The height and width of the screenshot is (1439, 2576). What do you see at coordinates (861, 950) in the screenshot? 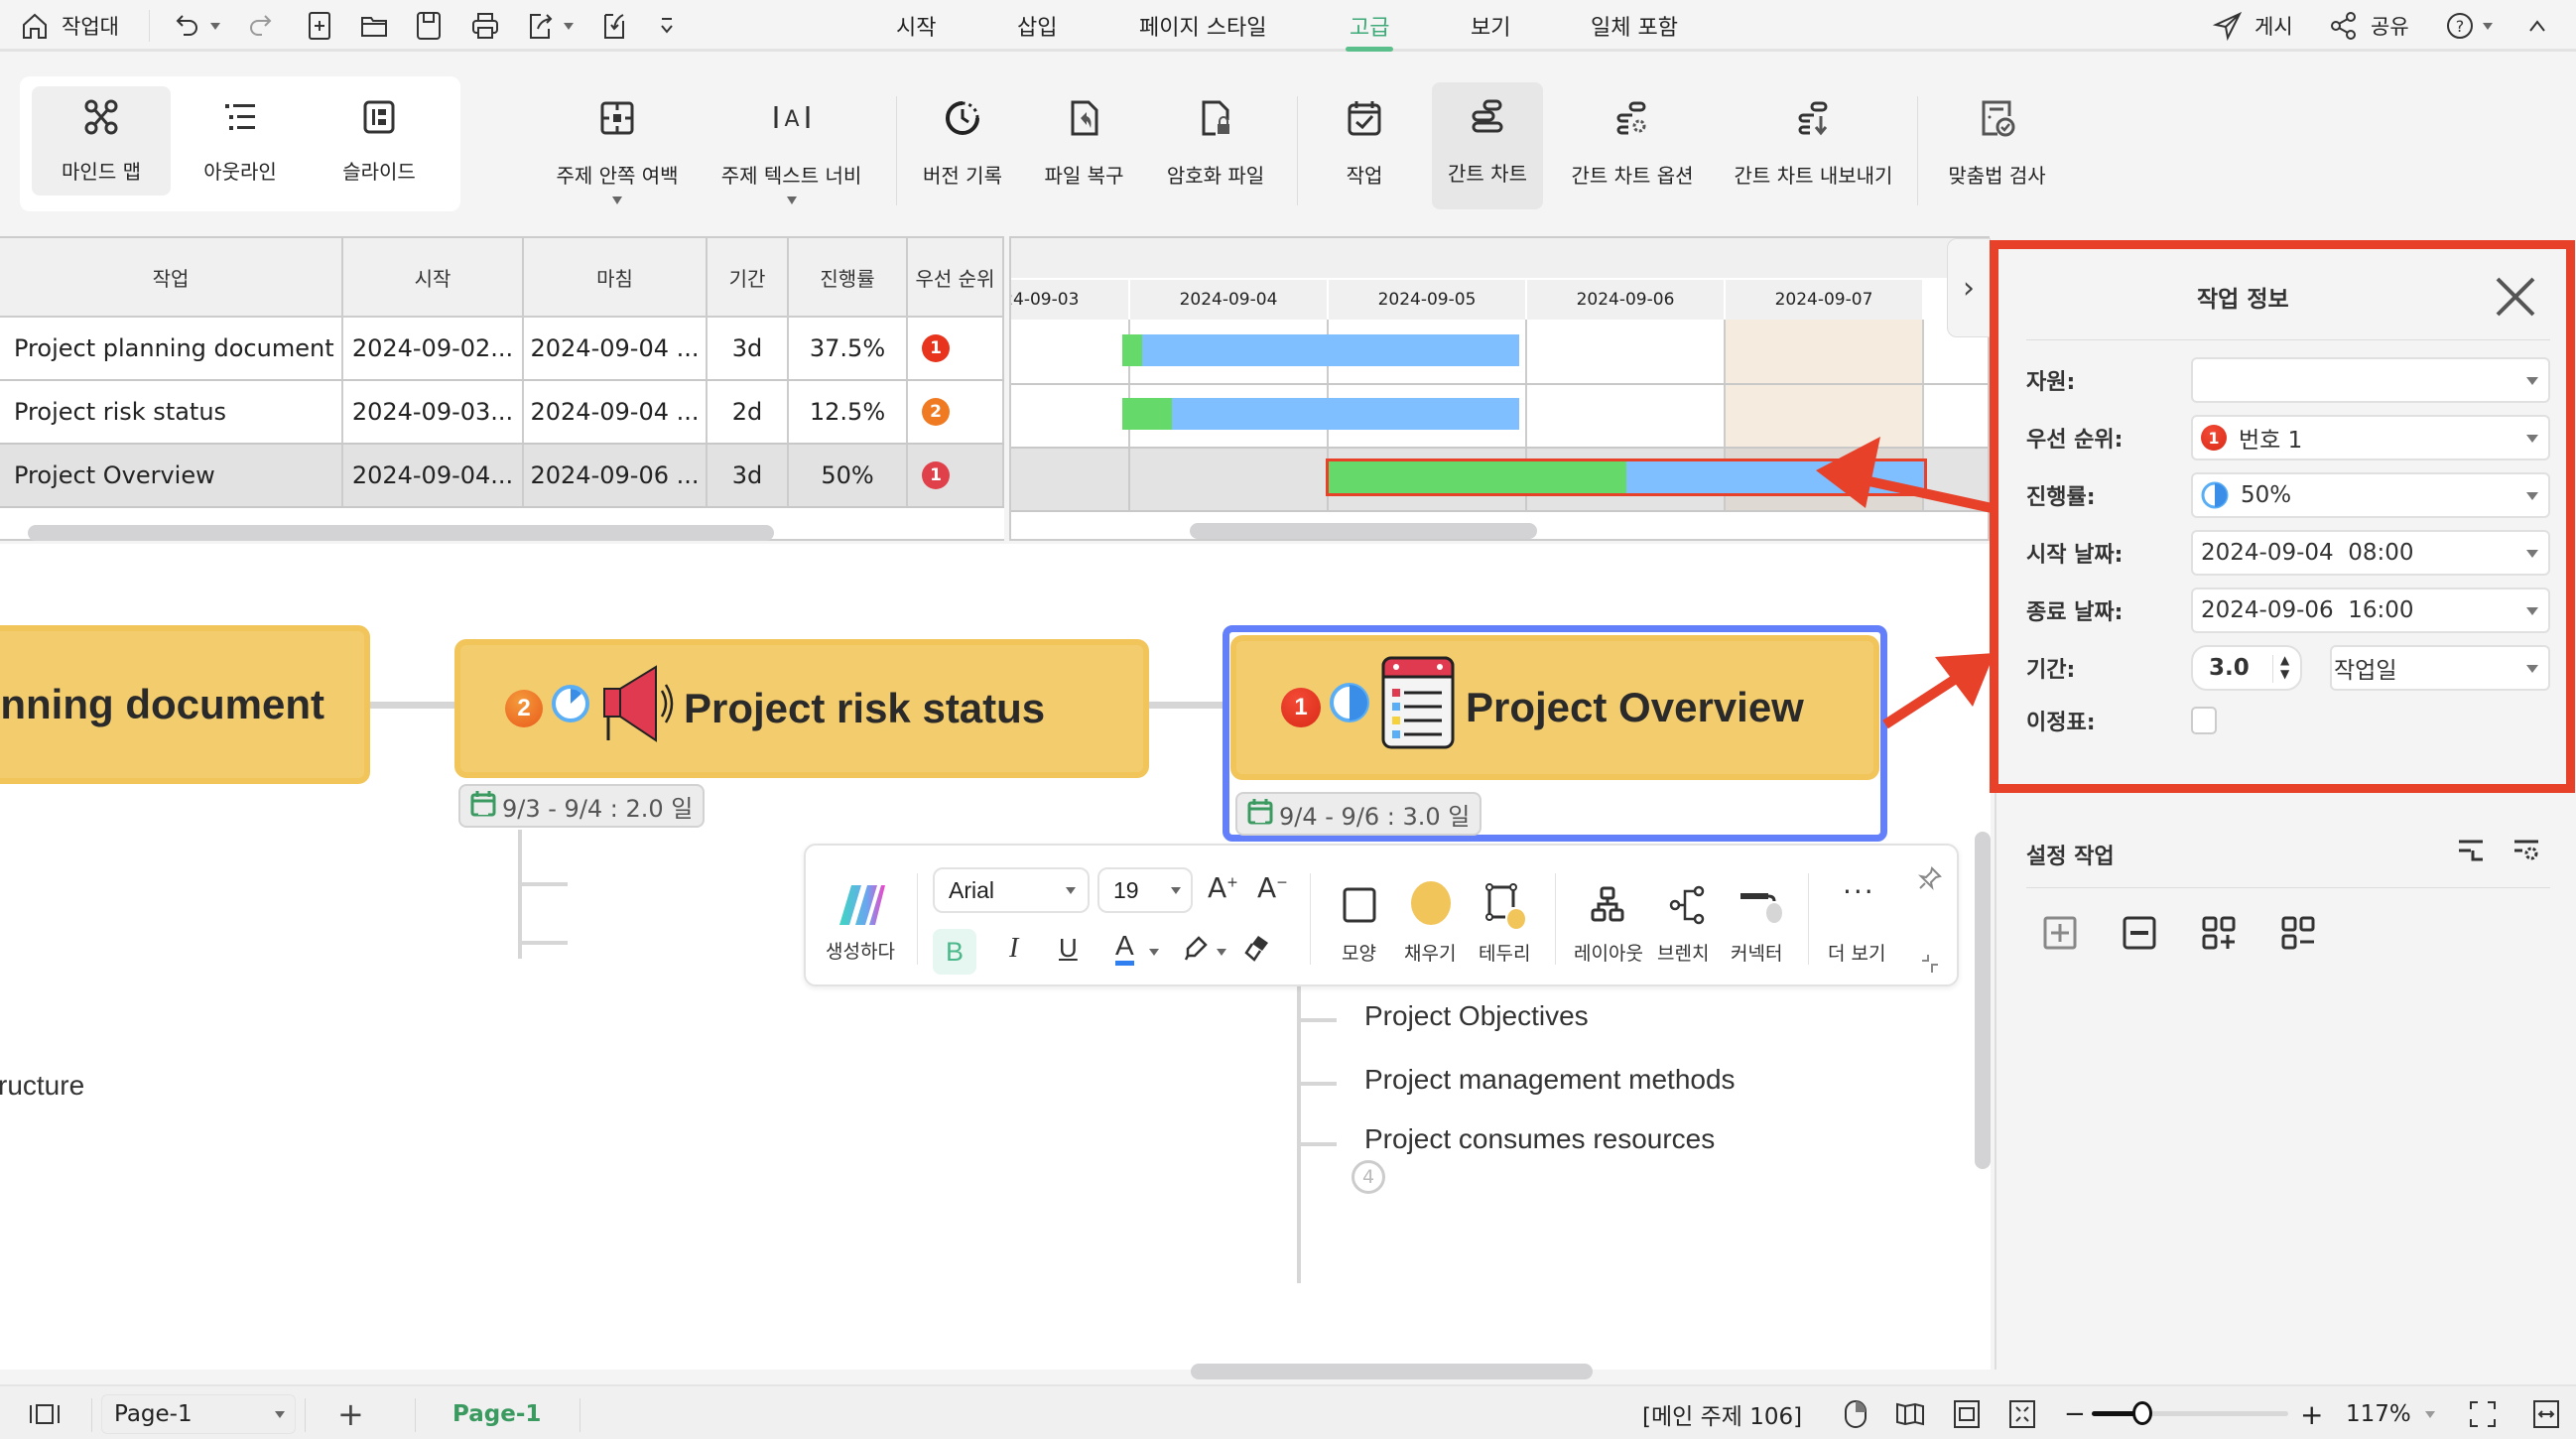
I see `ai-generate-label: 생성하다` at bounding box center [861, 950].